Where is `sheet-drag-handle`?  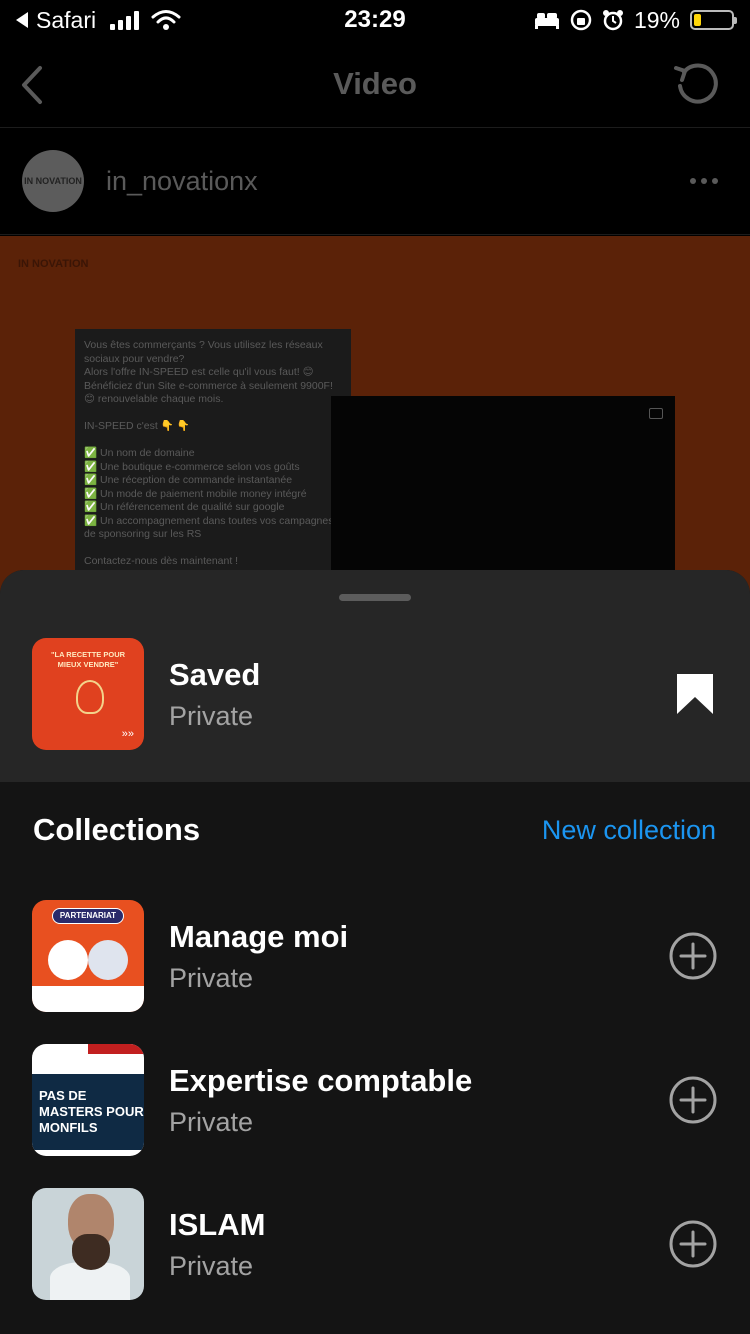 sheet-drag-handle is located at coordinates (375, 597).